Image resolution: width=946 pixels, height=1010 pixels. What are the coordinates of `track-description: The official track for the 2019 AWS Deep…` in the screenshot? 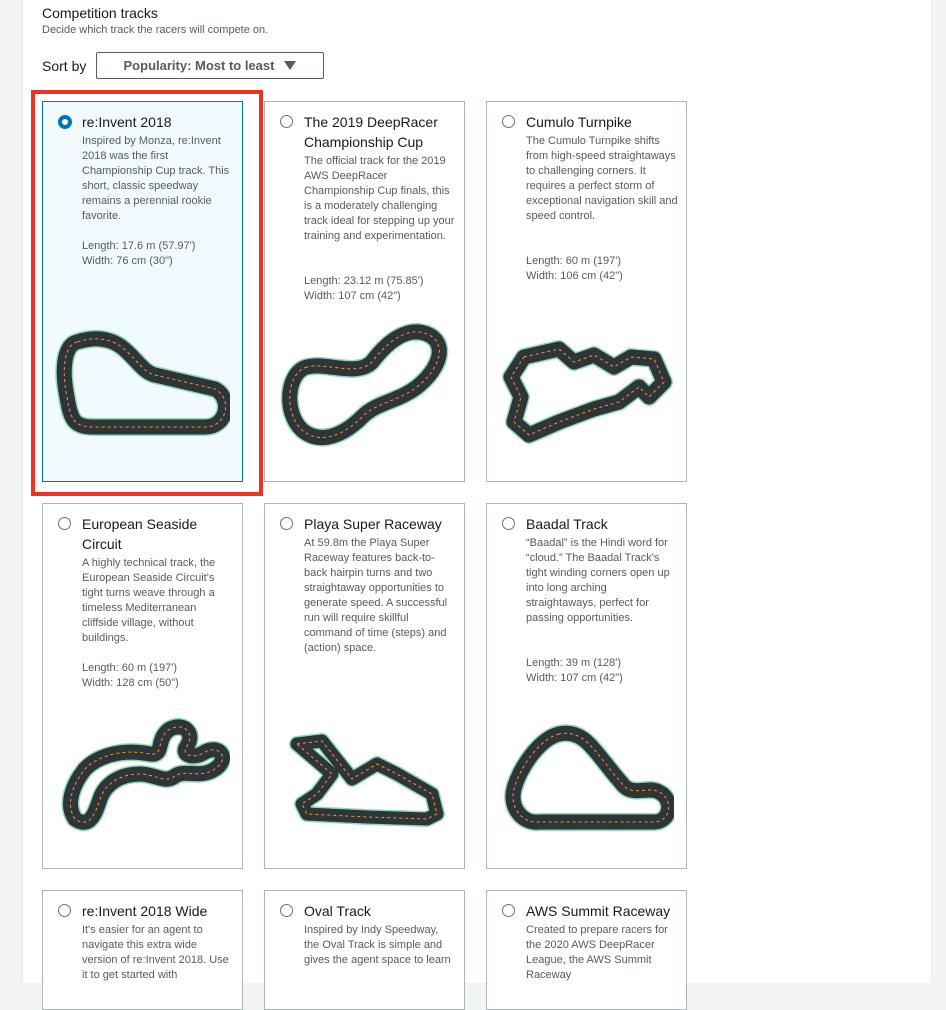 It's located at (379, 198).